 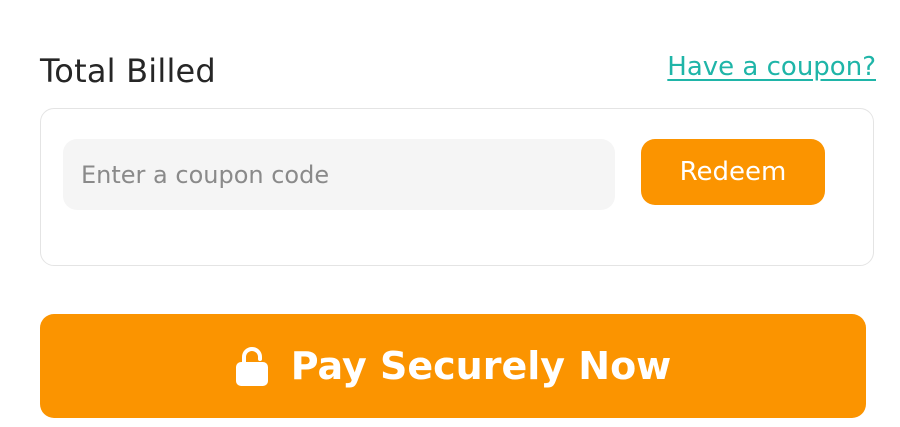 I want to click on coupon-code-input, so click(x=339, y=174).